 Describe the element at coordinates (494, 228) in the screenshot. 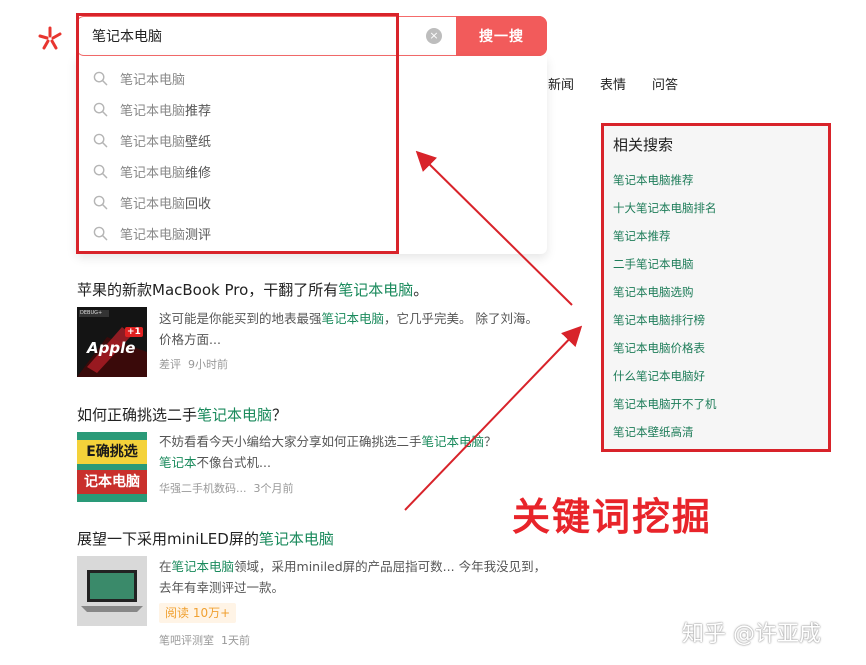

I see `arrow-to-suggestions` at that location.